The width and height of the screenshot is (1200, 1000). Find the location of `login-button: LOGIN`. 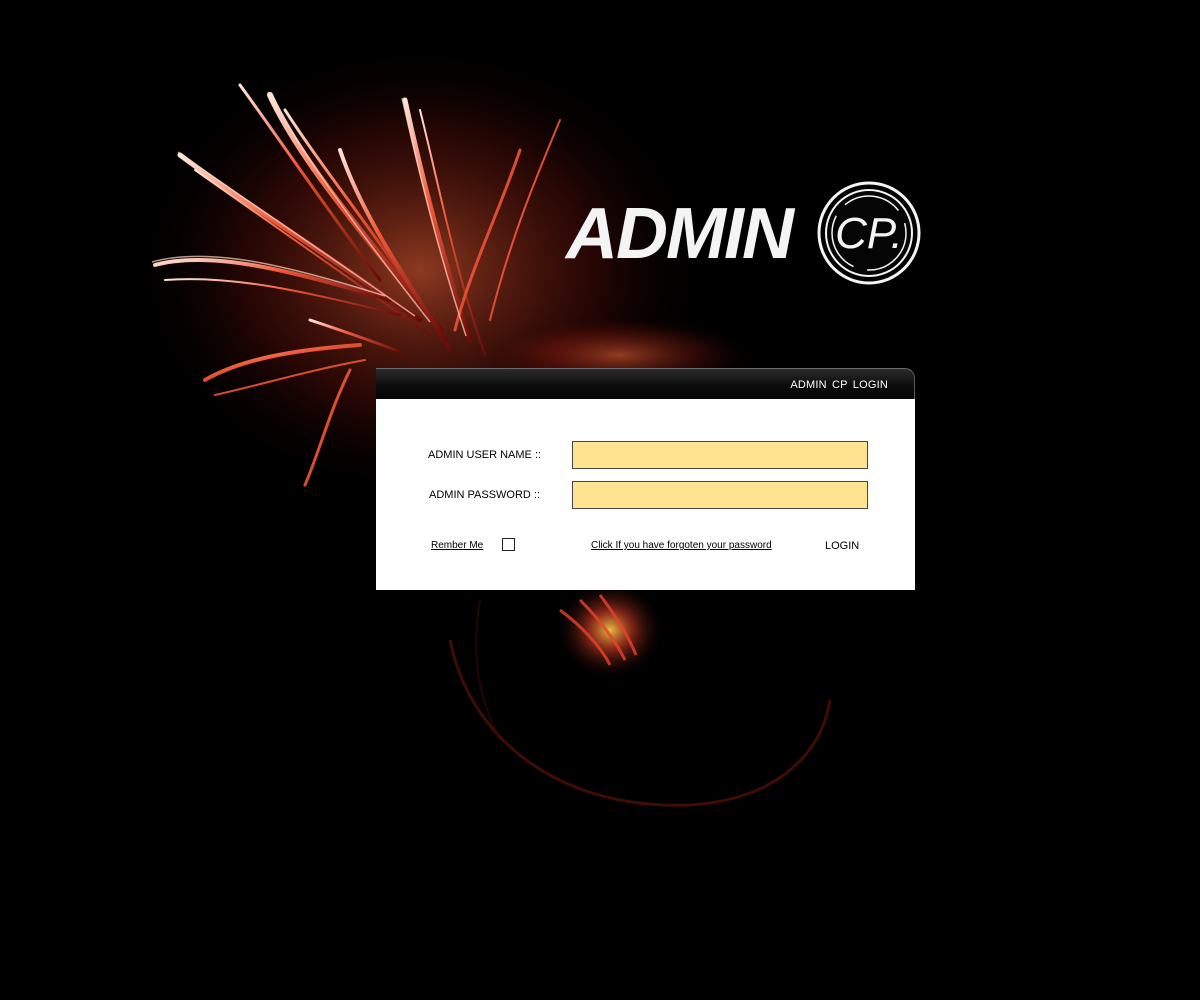

login-button: LOGIN is located at coordinates (842, 546).